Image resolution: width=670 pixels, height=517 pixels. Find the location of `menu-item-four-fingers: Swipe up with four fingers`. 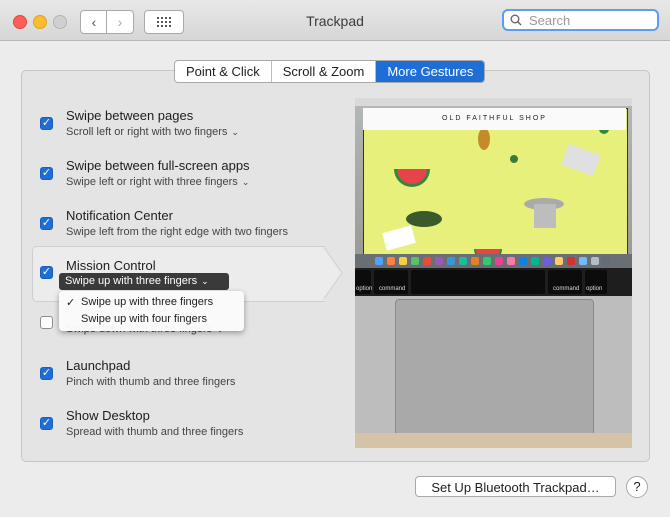

menu-item-four-fingers: Swipe up with four fingers is located at coordinates (144, 319).